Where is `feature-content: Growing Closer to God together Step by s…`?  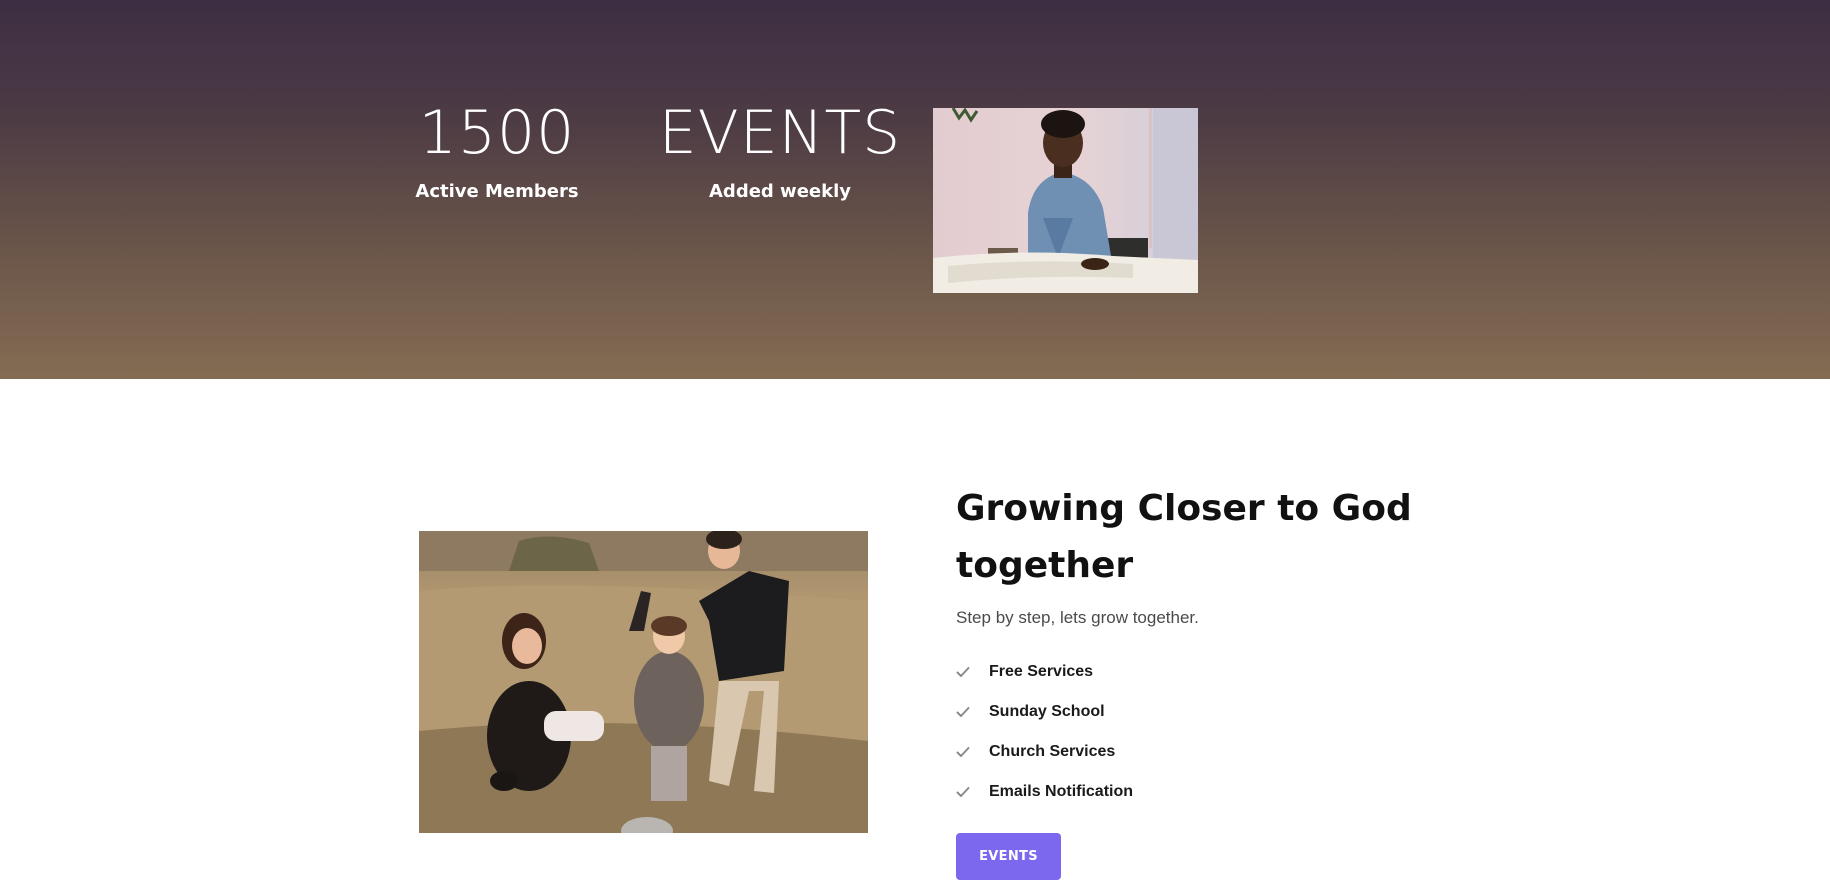 feature-content: Growing Closer to God together Step by s… is located at coordinates (1216, 646).